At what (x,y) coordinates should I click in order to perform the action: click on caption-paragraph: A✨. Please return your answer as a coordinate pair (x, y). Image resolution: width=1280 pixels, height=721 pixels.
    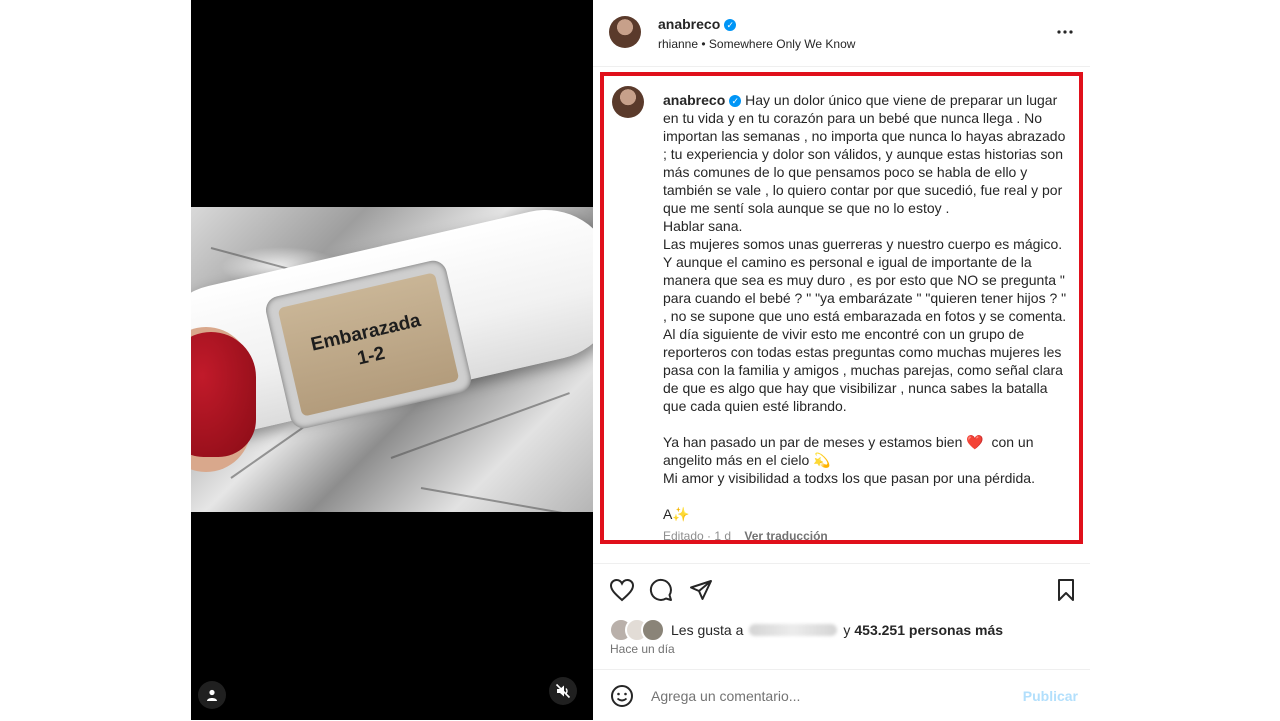
    Looking at the image, I should click on (676, 514).